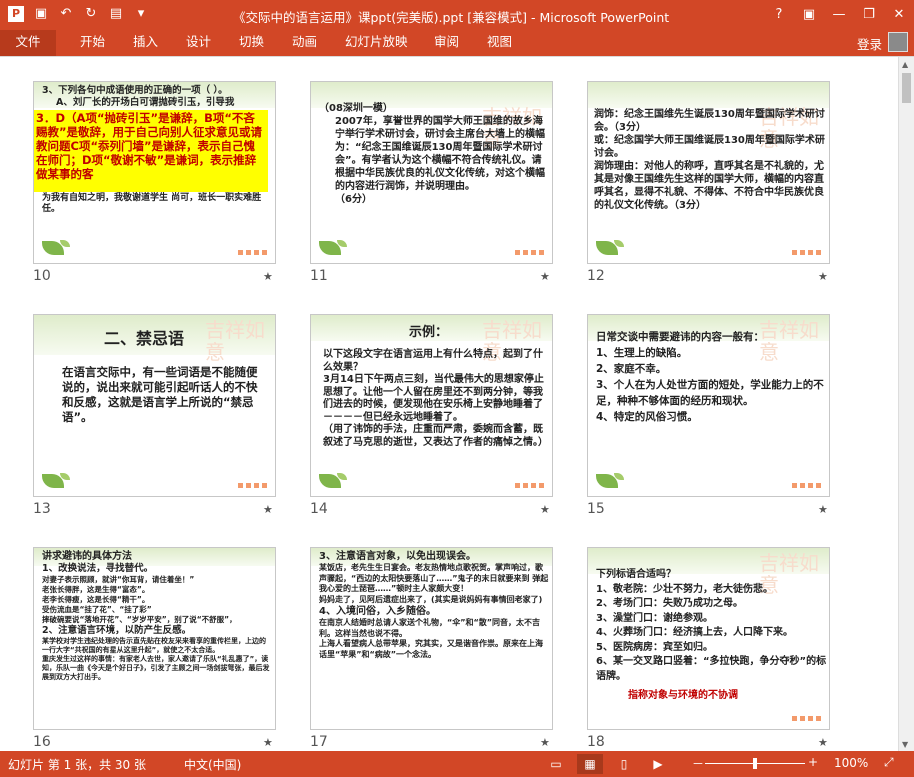  I want to click on help-icon: ?, so click(779, 15).